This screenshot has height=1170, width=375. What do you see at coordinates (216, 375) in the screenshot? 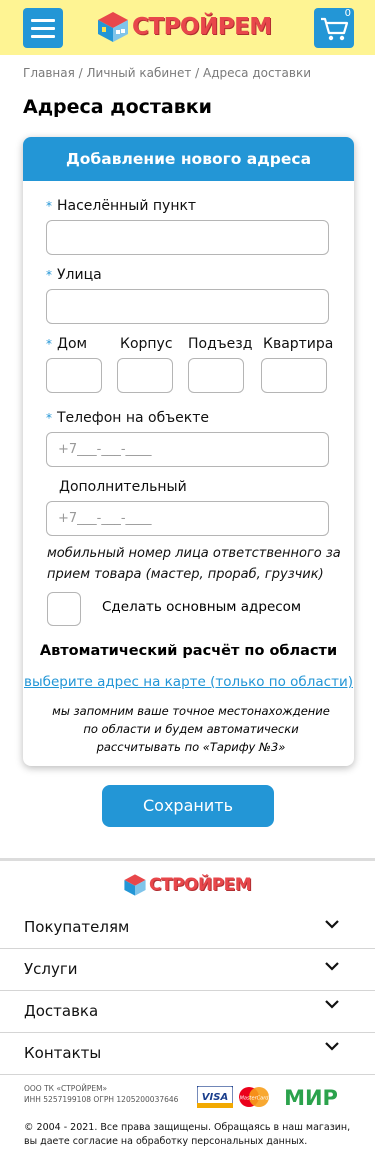
I see `entrance-input` at bounding box center [216, 375].